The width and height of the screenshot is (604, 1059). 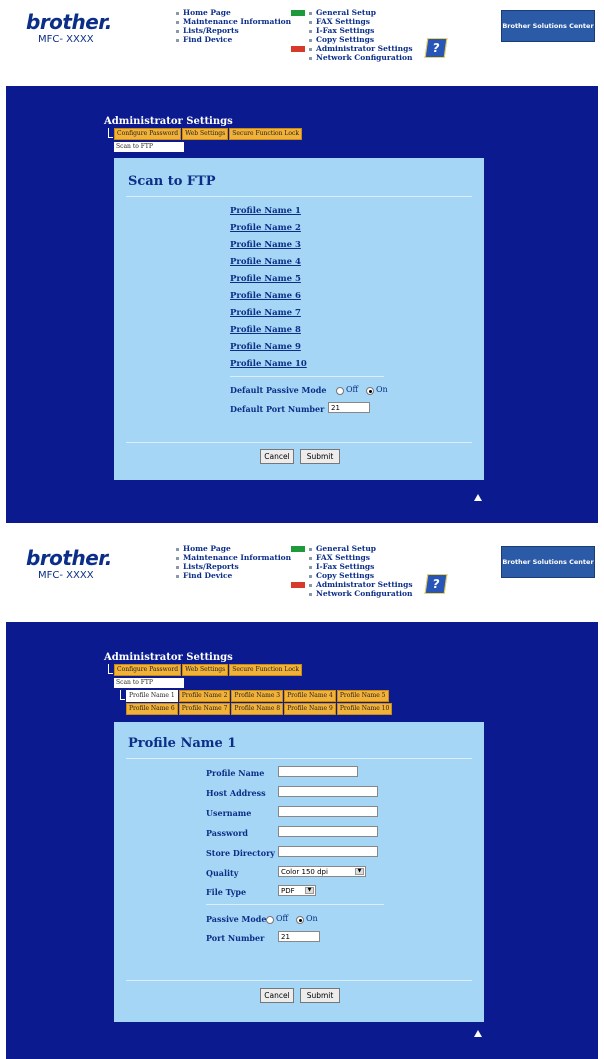 What do you see at coordinates (265, 228) in the screenshot?
I see `profile-link-2: Profile Name 2` at bounding box center [265, 228].